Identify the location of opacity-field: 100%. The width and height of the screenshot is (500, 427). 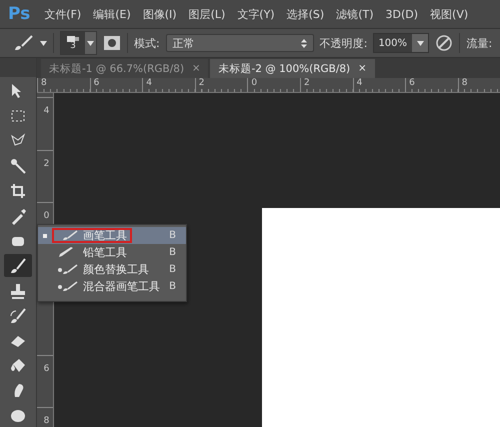
(401, 43).